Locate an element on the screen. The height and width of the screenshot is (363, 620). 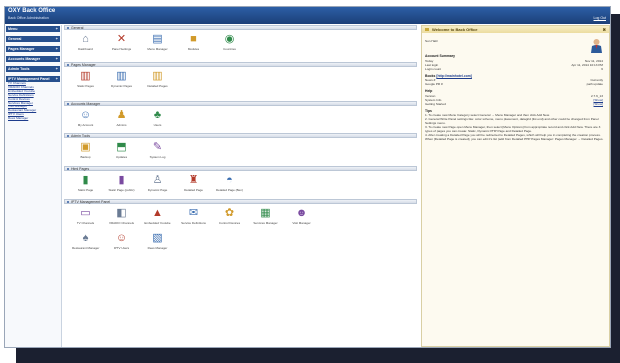
help-key: Getting Started is located at coordinates (435, 103).